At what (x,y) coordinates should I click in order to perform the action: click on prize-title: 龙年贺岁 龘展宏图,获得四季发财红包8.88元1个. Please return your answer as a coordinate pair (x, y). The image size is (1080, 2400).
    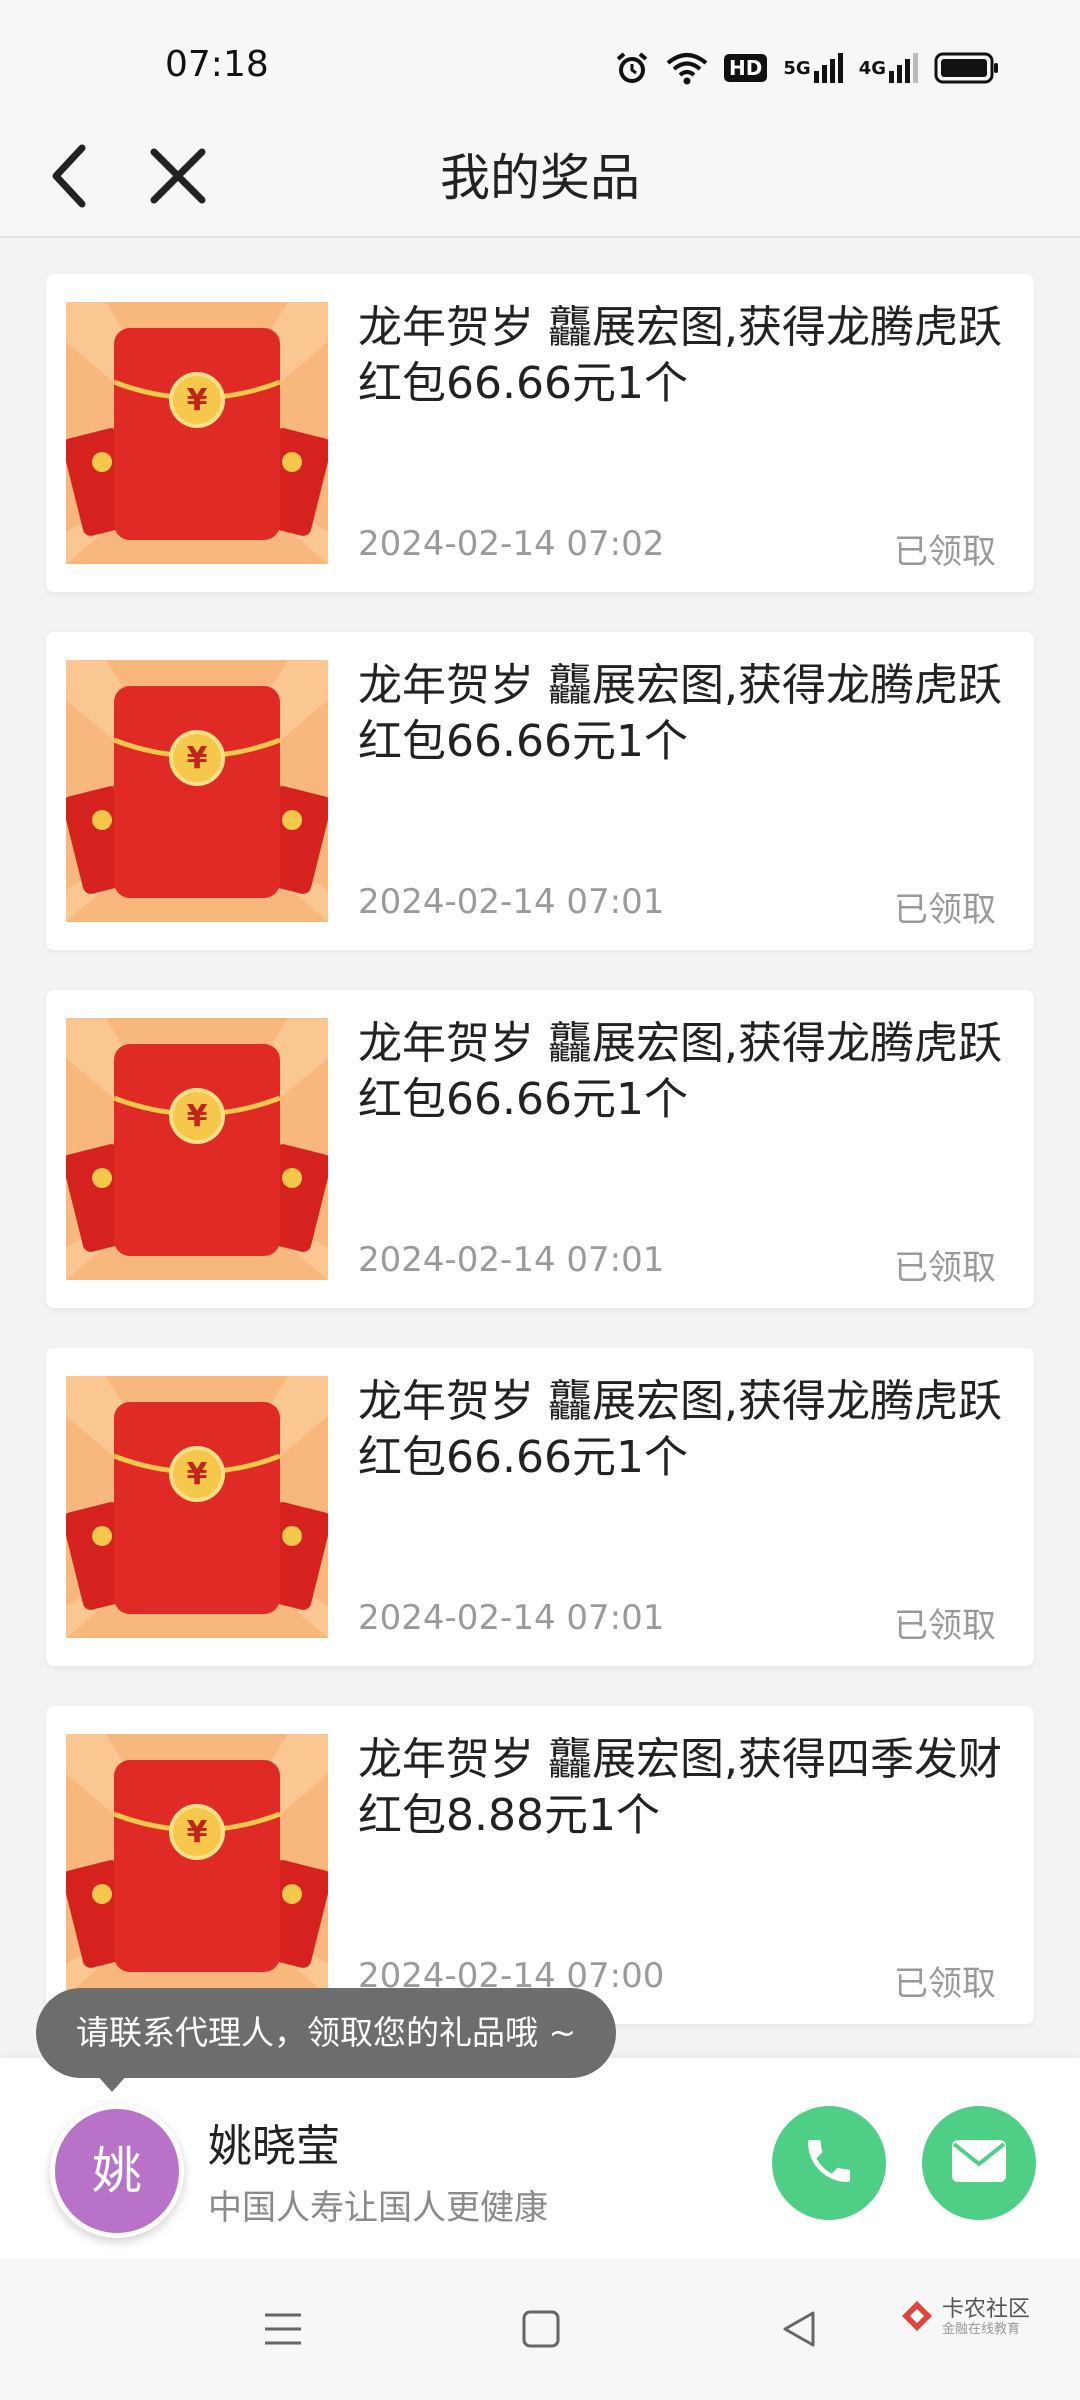
    Looking at the image, I should click on (680, 1787).